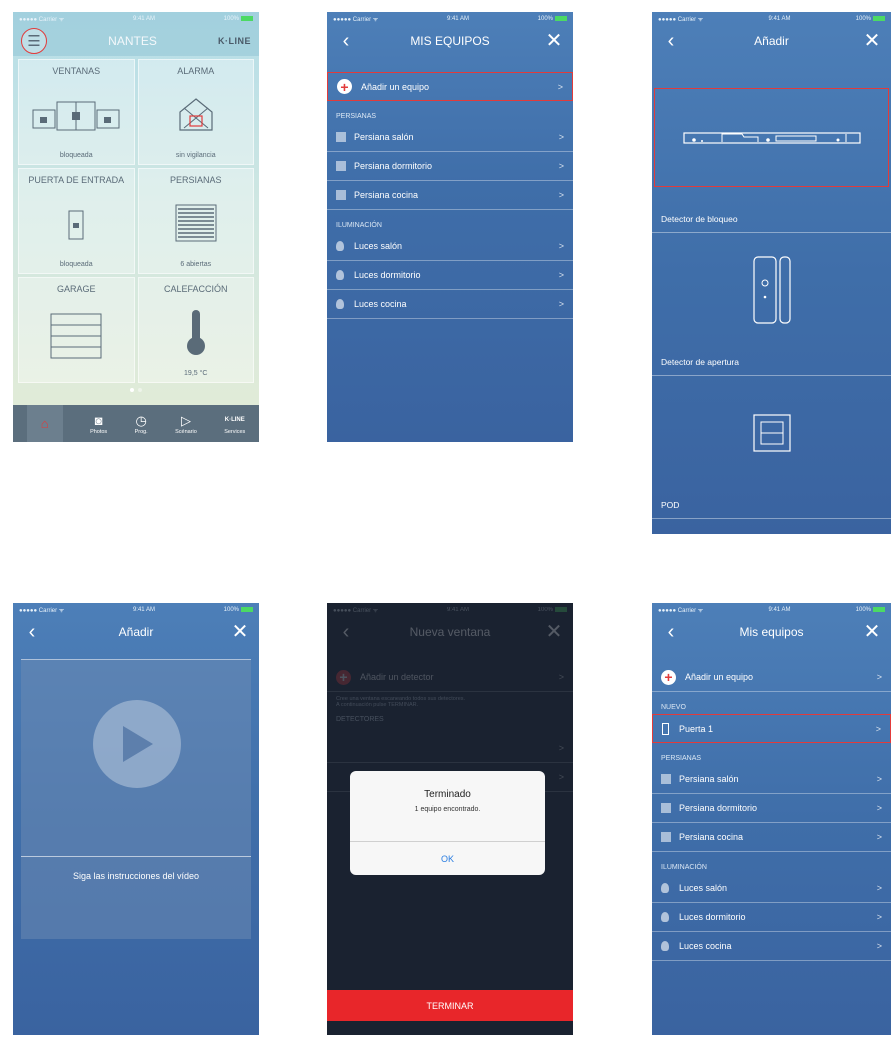 The image size is (891, 1037). What do you see at coordinates (771, 304) in the screenshot?
I see `device-type-opening-detector: Detector de apertura` at bounding box center [771, 304].